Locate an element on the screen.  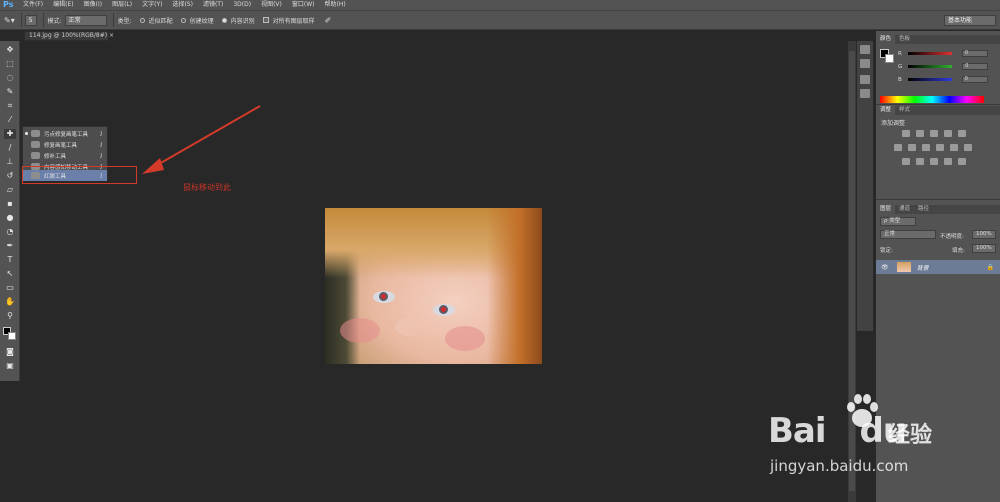
pen-tool-icon: ✒ is located at coordinates (10, 246).